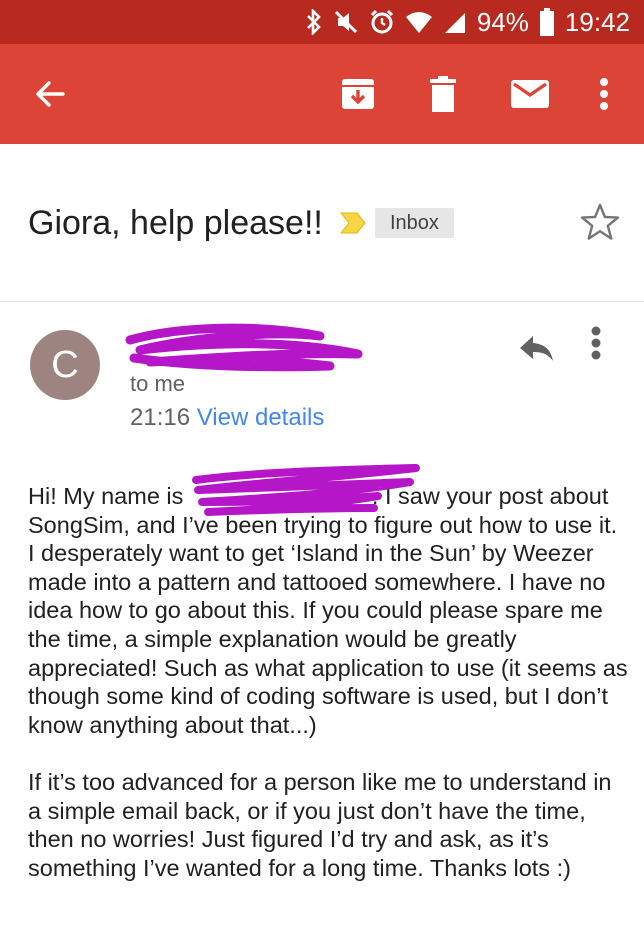  I want to click on message-more-button, so click(608, 348).